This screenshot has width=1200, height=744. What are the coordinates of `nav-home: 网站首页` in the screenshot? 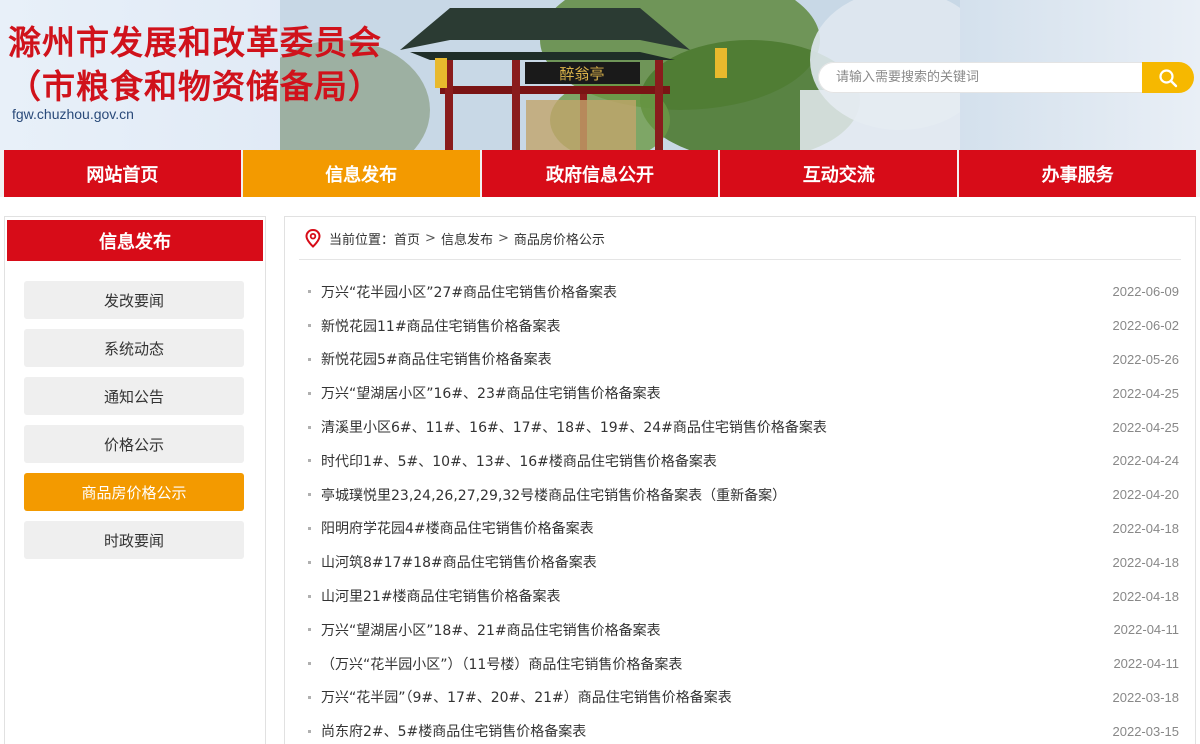 It's located at (122, 173).